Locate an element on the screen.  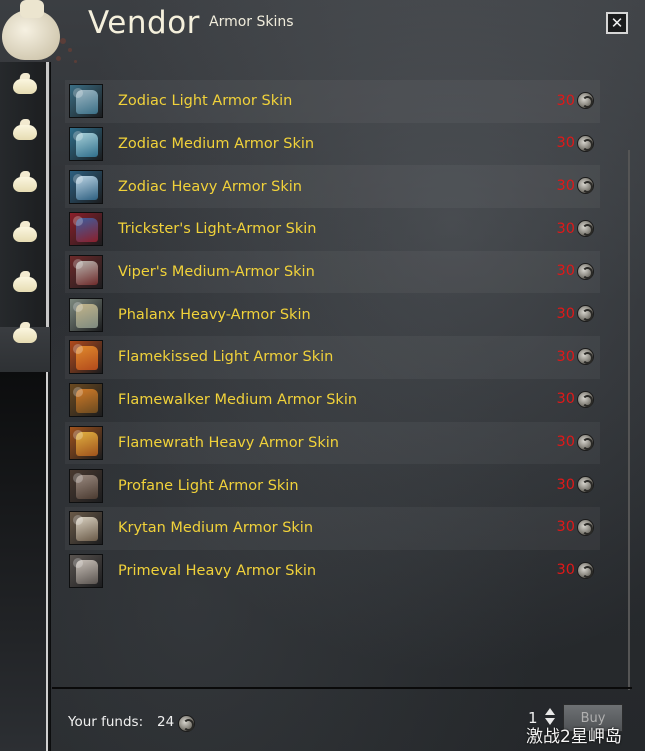
item-name: Zodiac Medium Armor Skin is located at coordinates (216, 144).